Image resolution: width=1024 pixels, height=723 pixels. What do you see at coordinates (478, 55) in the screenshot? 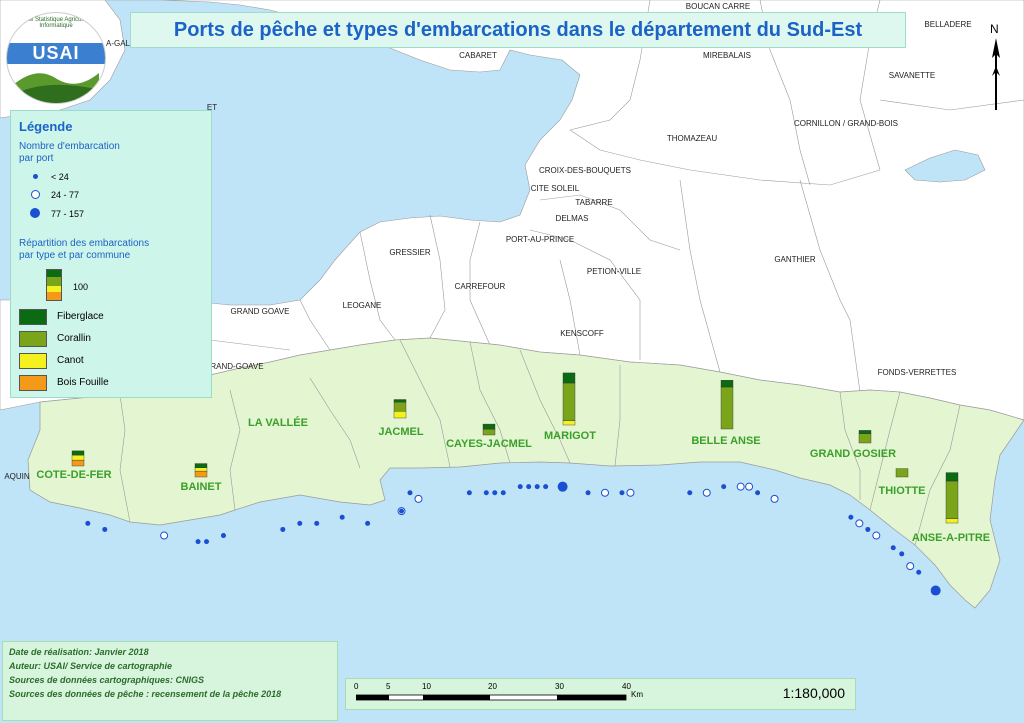
I see `place-label: CABARET` at bounding box center [478, 55].